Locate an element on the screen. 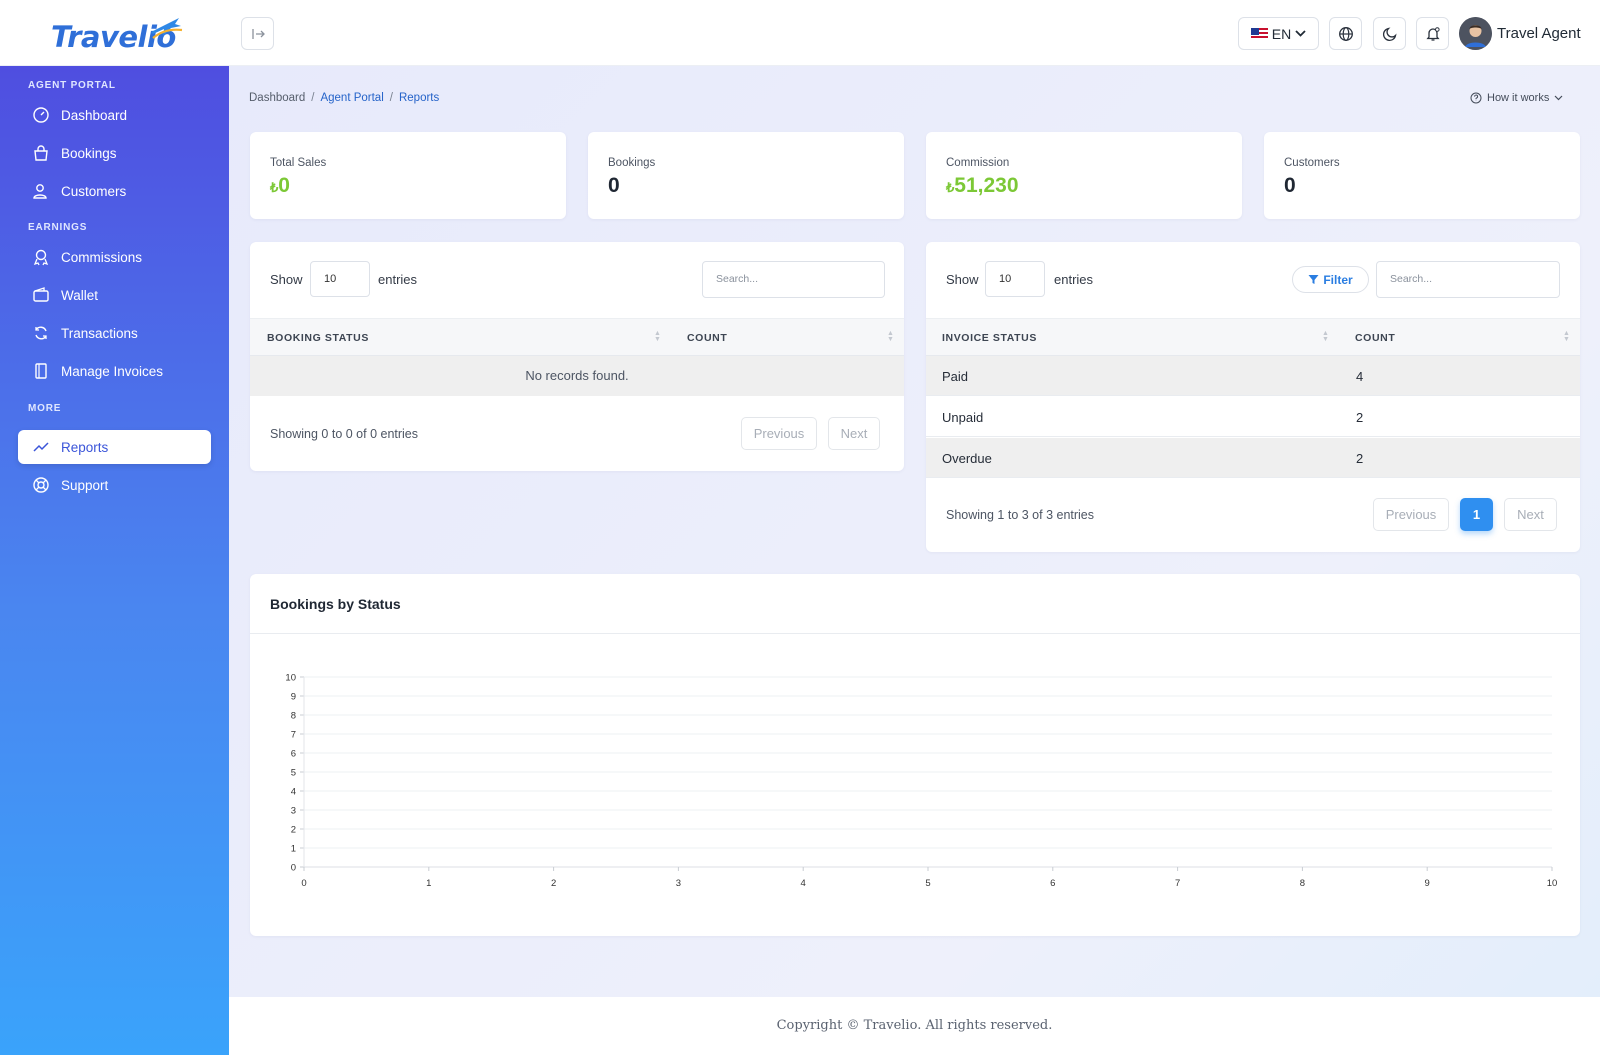 The width and height of the screenshot is (1600, 1055). sidebar-item-label: Dashboard is located at coordinates (94, 115).